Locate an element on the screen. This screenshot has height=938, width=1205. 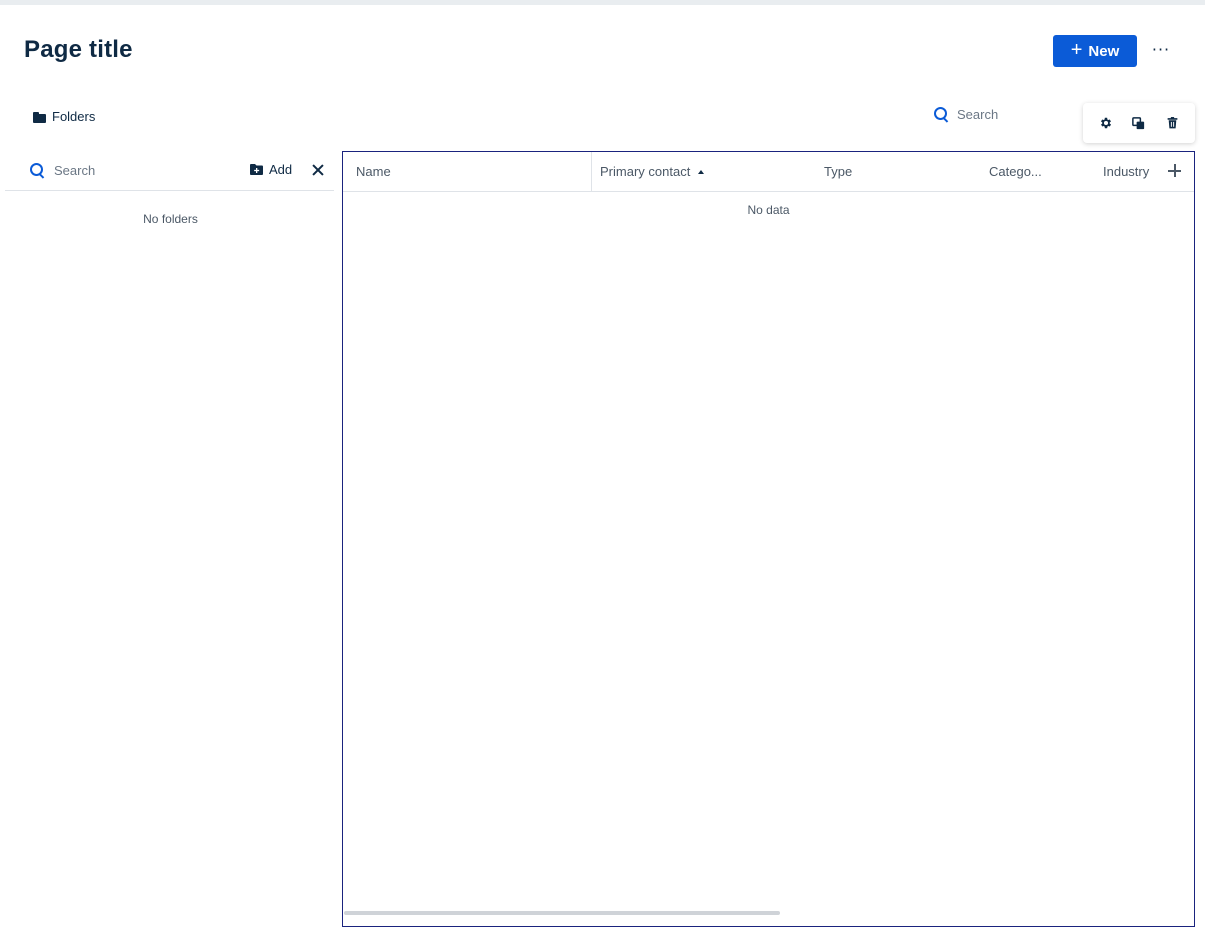
column-header-label: Primary contact is located at coordinates (645, 171).